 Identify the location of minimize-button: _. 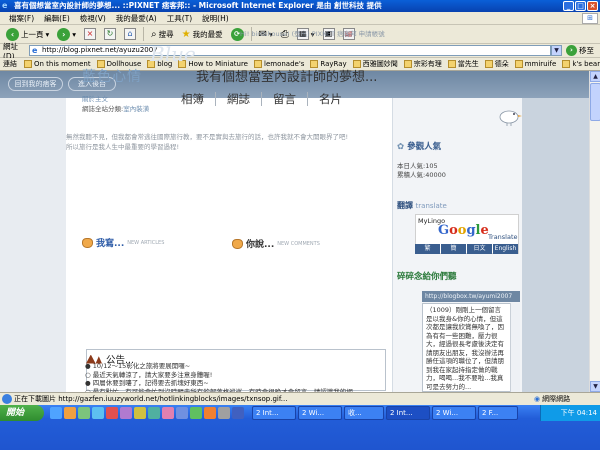
(568, 6).